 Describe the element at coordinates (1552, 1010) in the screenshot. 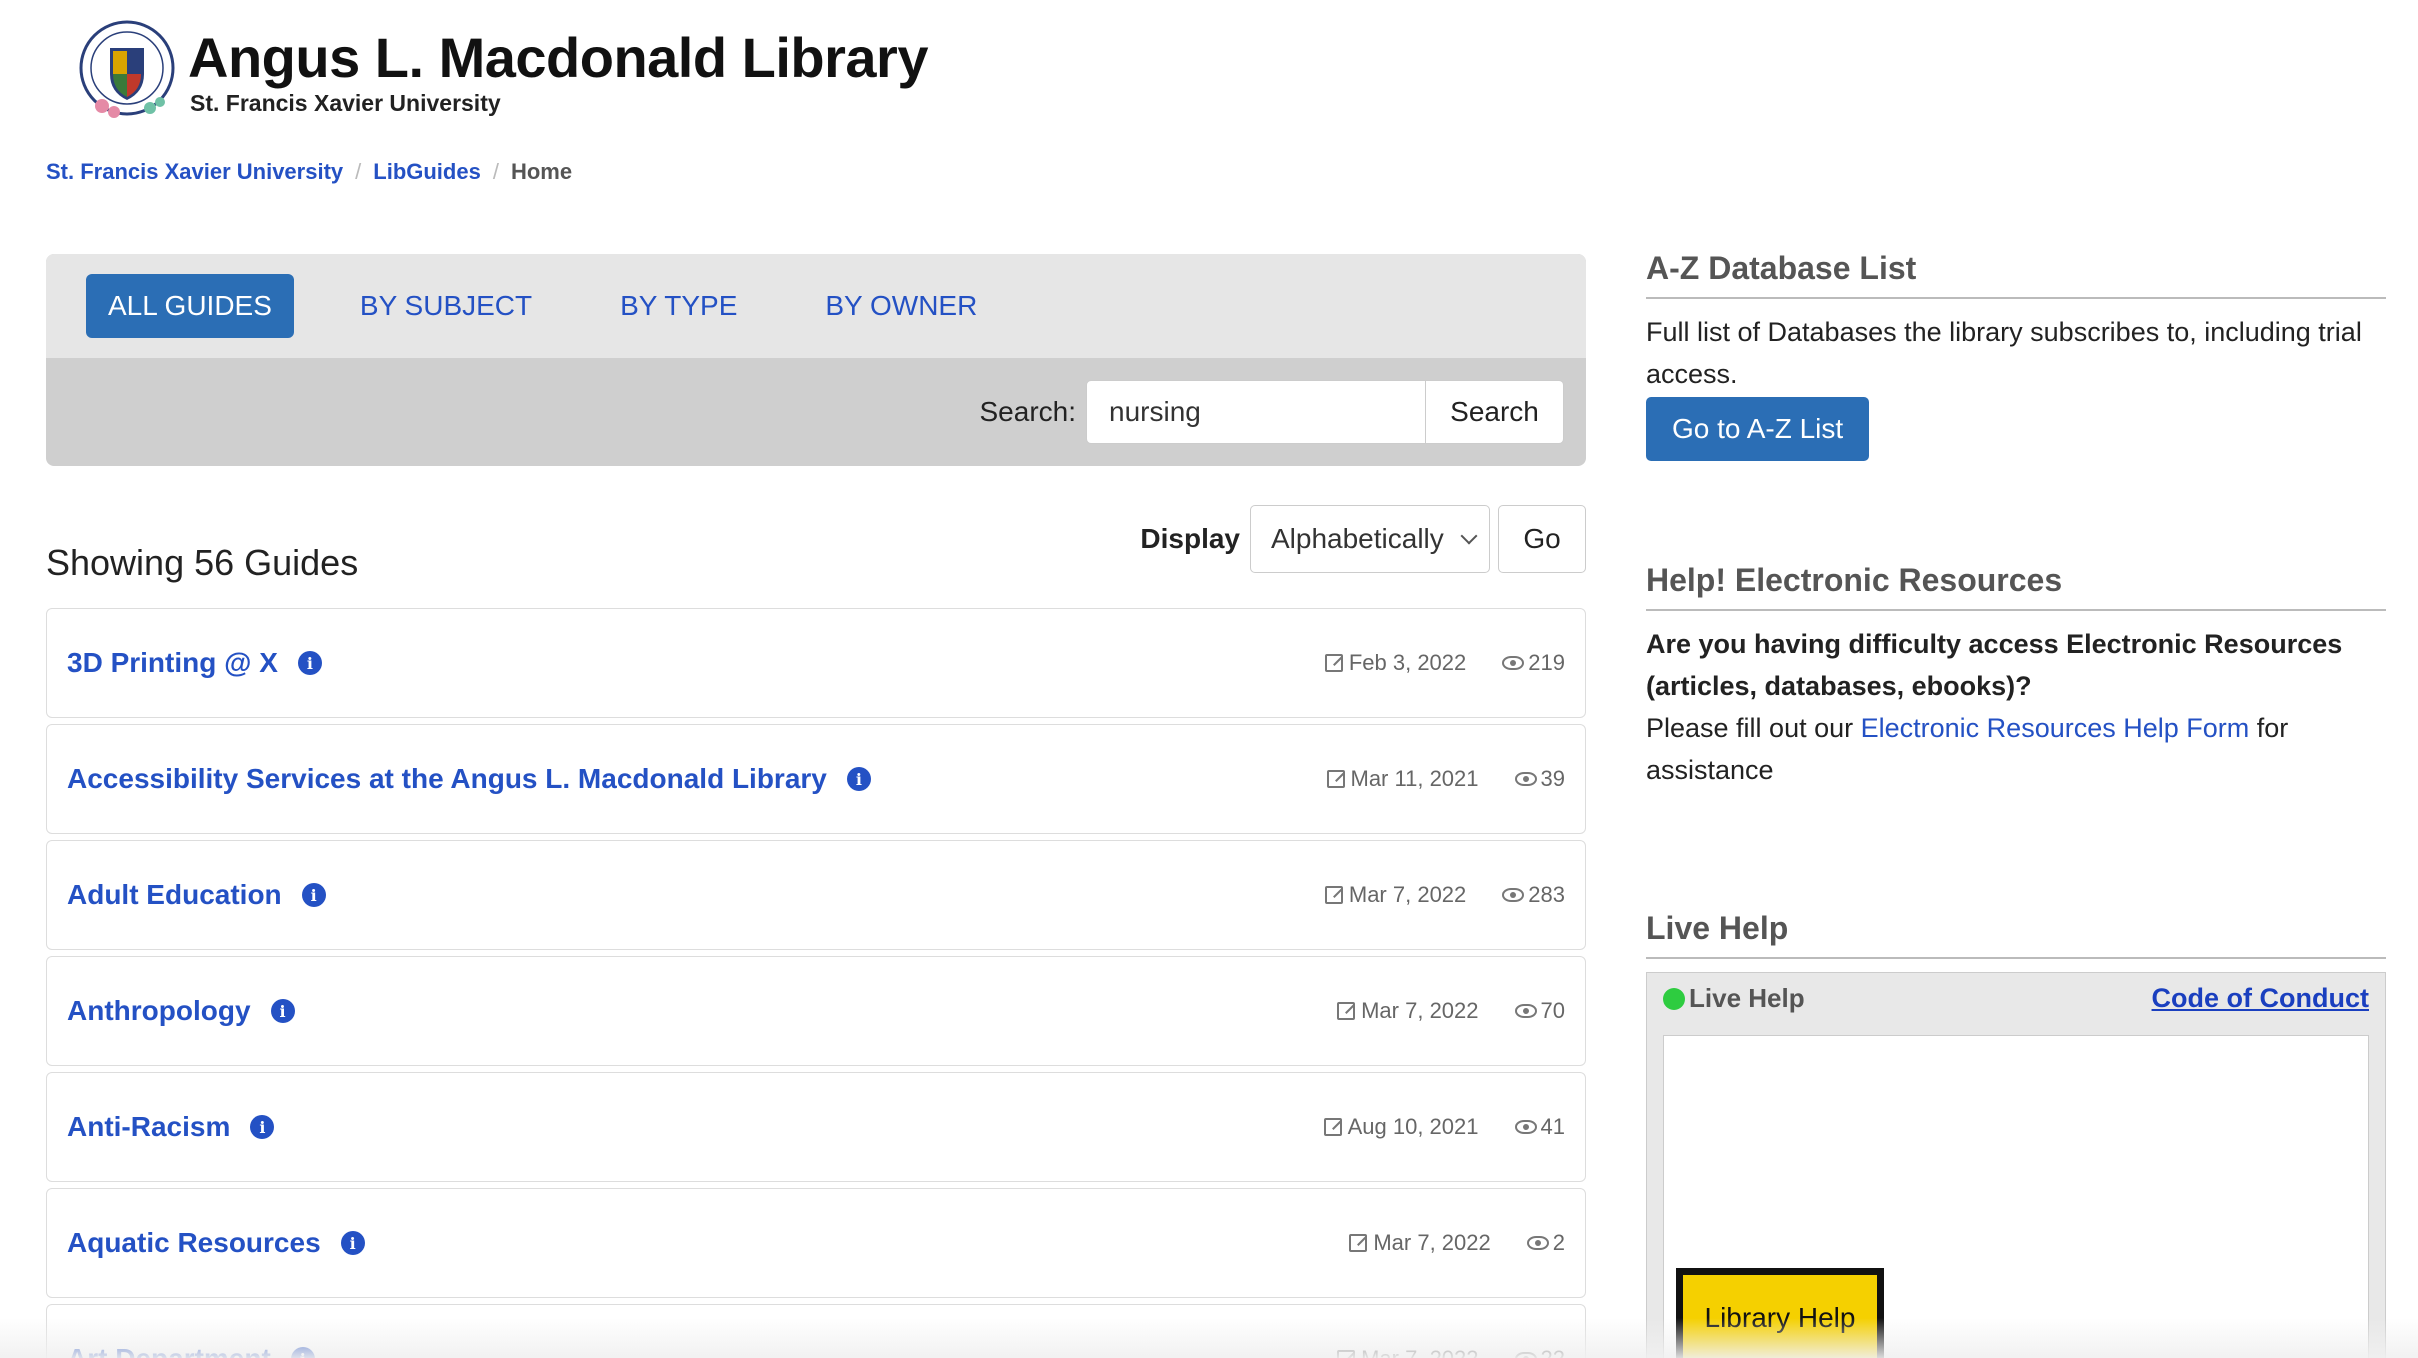

I see `guide-view-count: 70` at that location.